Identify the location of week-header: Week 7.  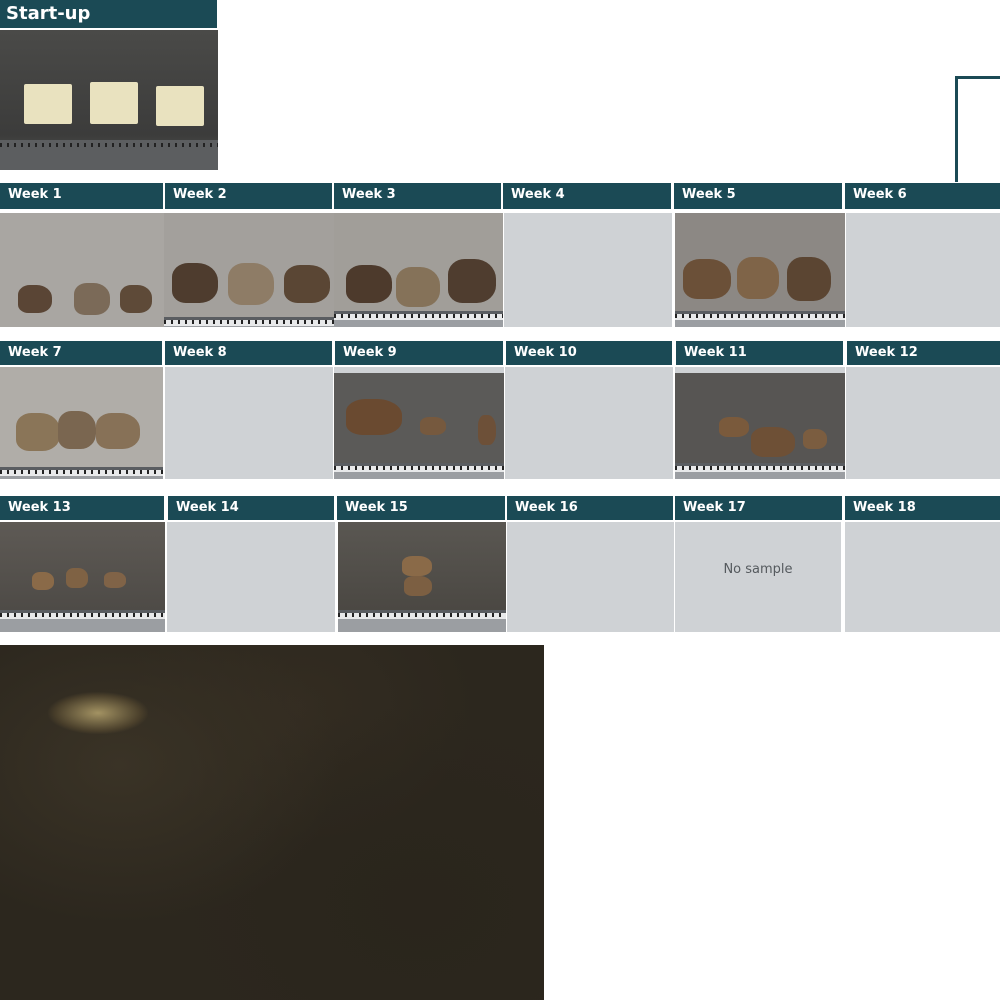
(81, 353).